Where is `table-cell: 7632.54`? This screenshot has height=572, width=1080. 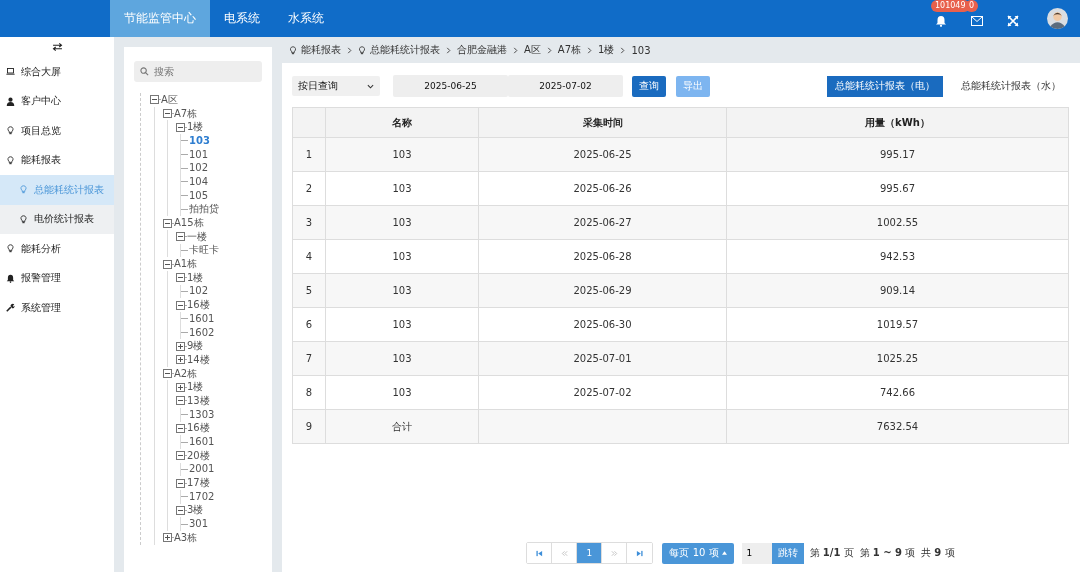
table-cell: 7632.54 is located at coordinates (897, 426).